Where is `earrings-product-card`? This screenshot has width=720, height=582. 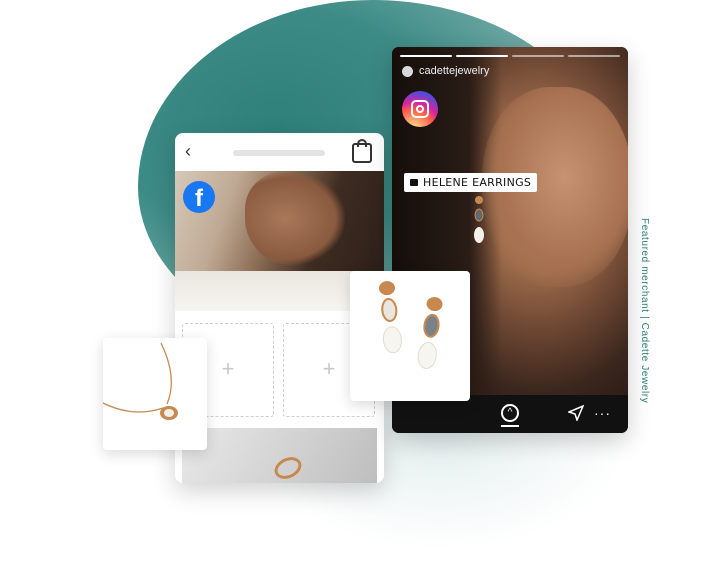 earrings-product-card is located at coordinates (410, 336).